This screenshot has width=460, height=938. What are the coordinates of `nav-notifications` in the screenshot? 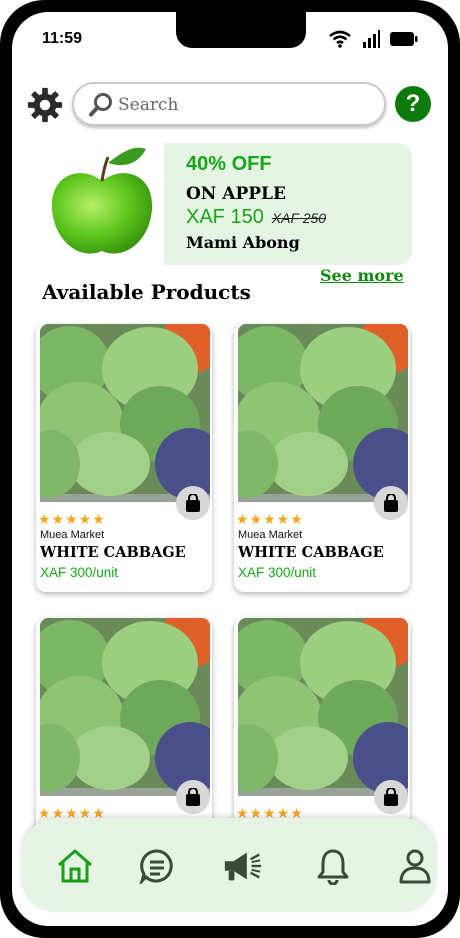 It's located at (333, 866).